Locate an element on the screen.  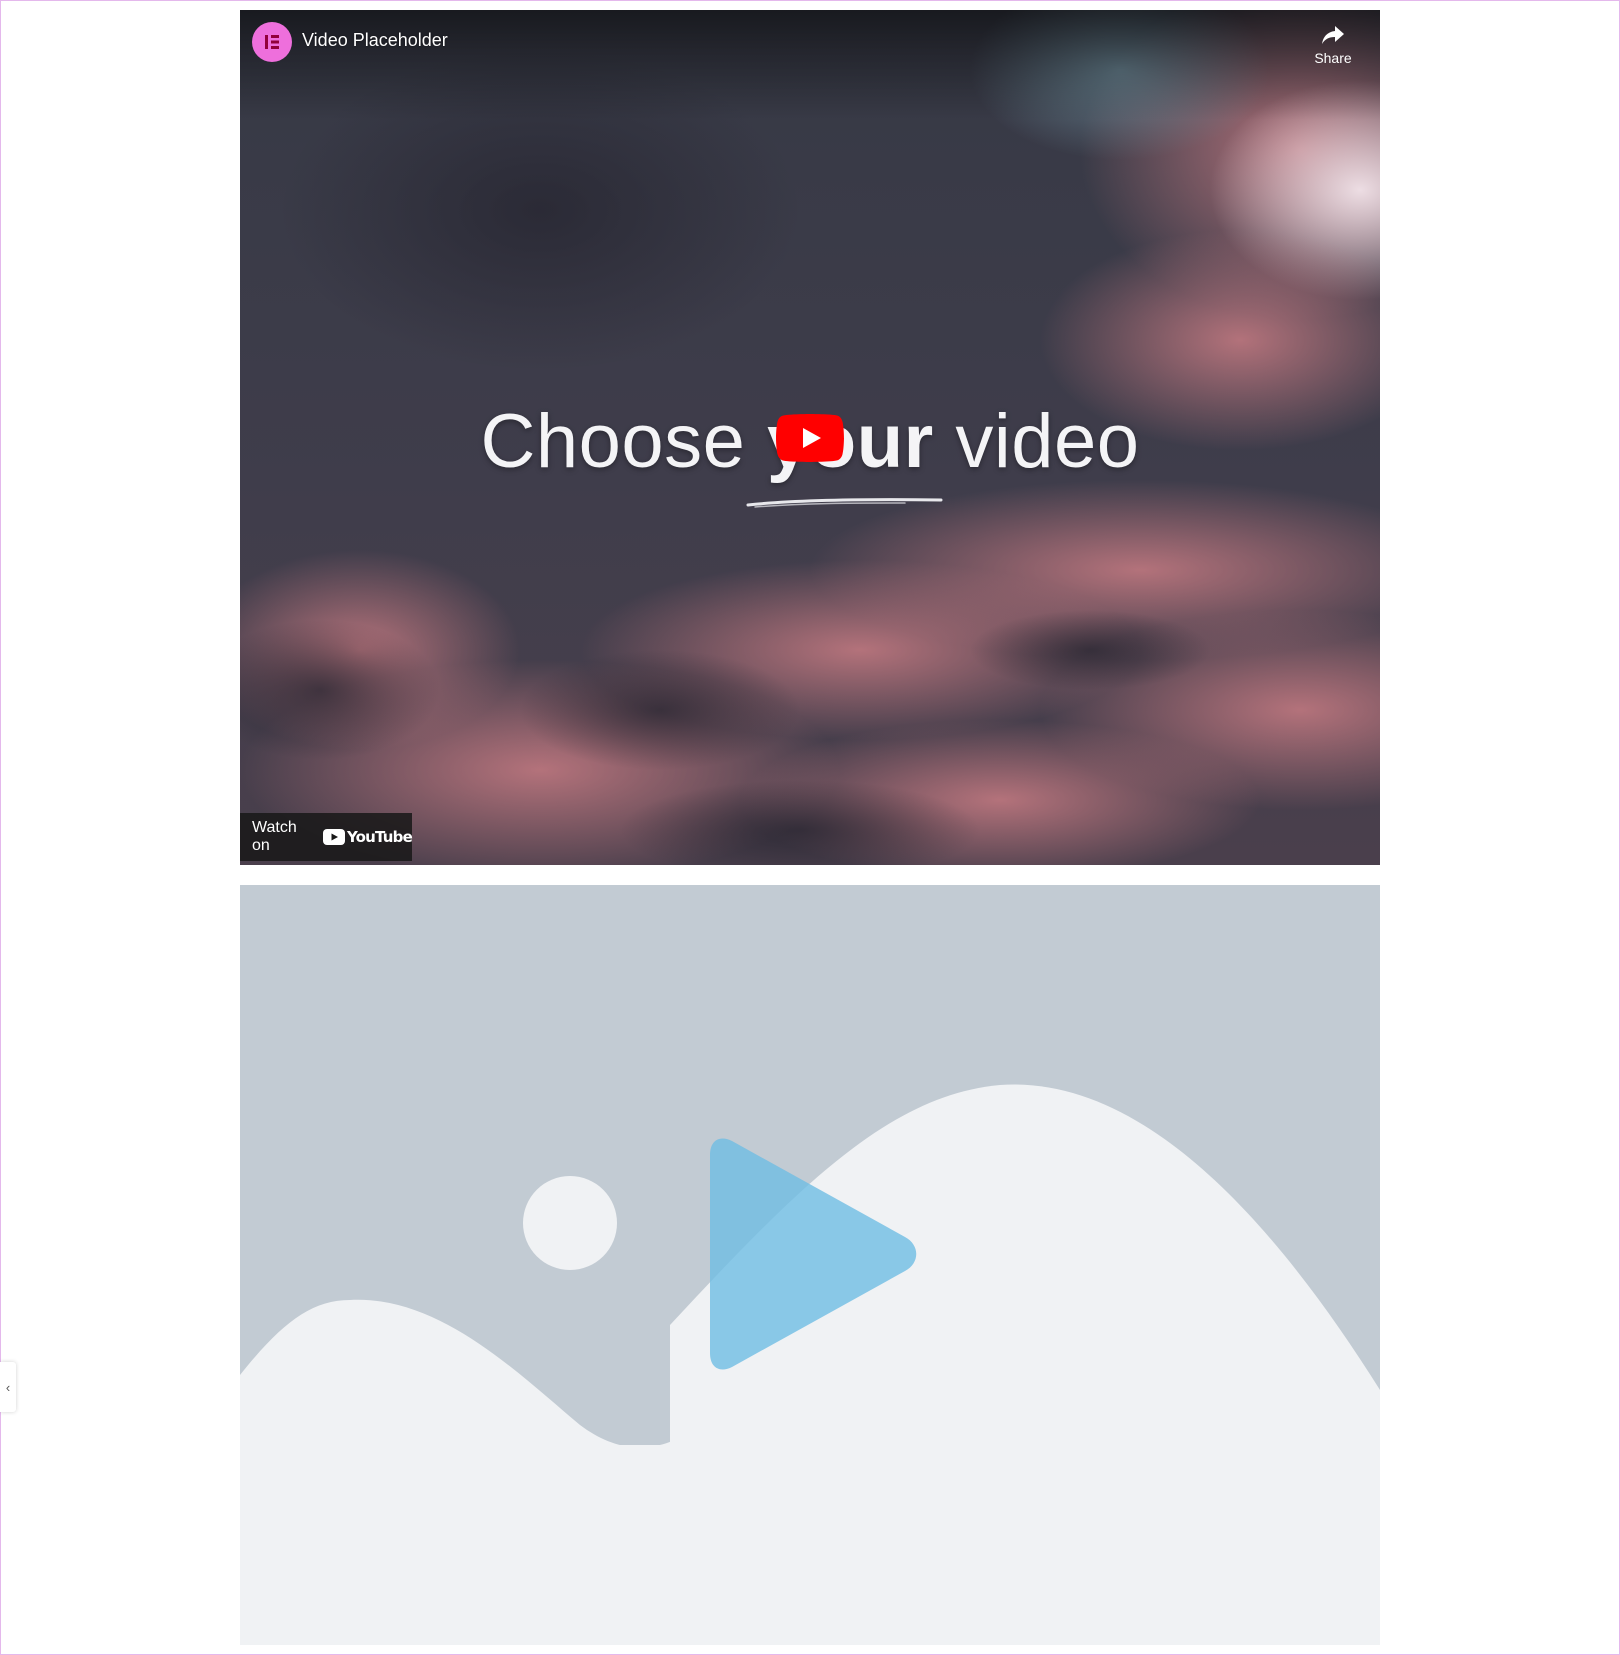
headline-part-3: video is located at coordinates (1036, 441).